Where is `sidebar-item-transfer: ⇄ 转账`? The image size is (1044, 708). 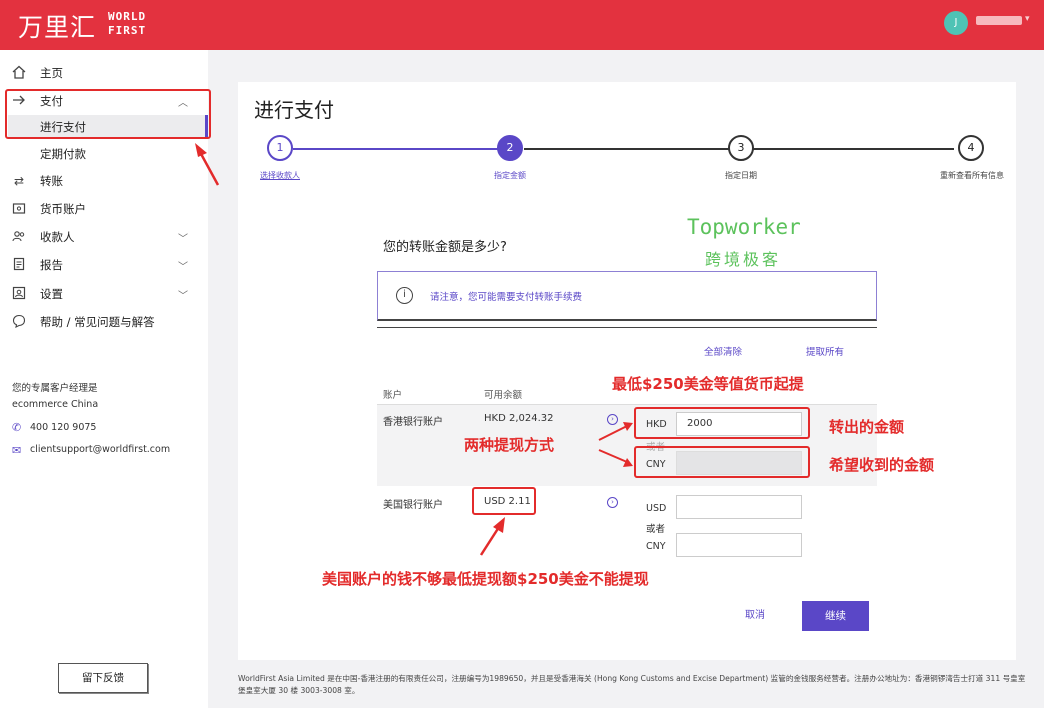
sidebar-item-transfer: ⇄ 转账 is located at coordinates (104, 181).